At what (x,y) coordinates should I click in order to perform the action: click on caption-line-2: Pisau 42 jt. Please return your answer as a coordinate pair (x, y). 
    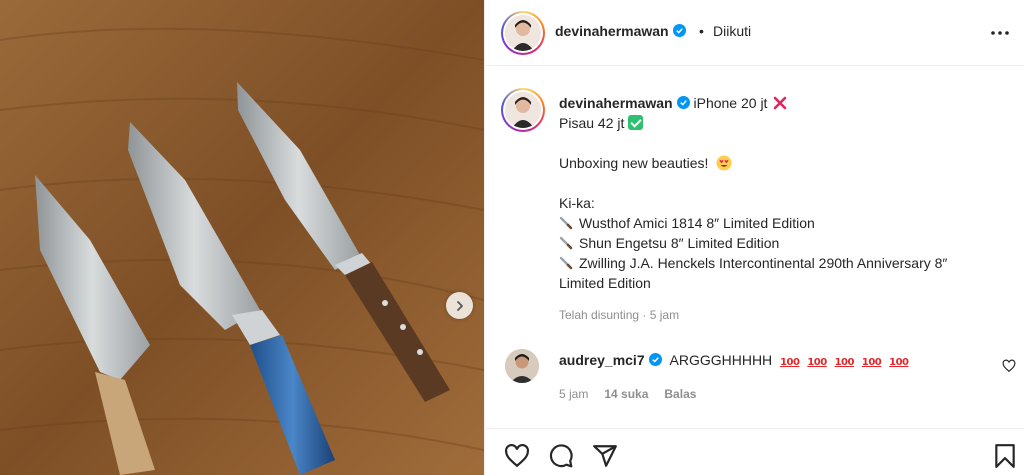
    Looking at the image, I should click on (592, 123).